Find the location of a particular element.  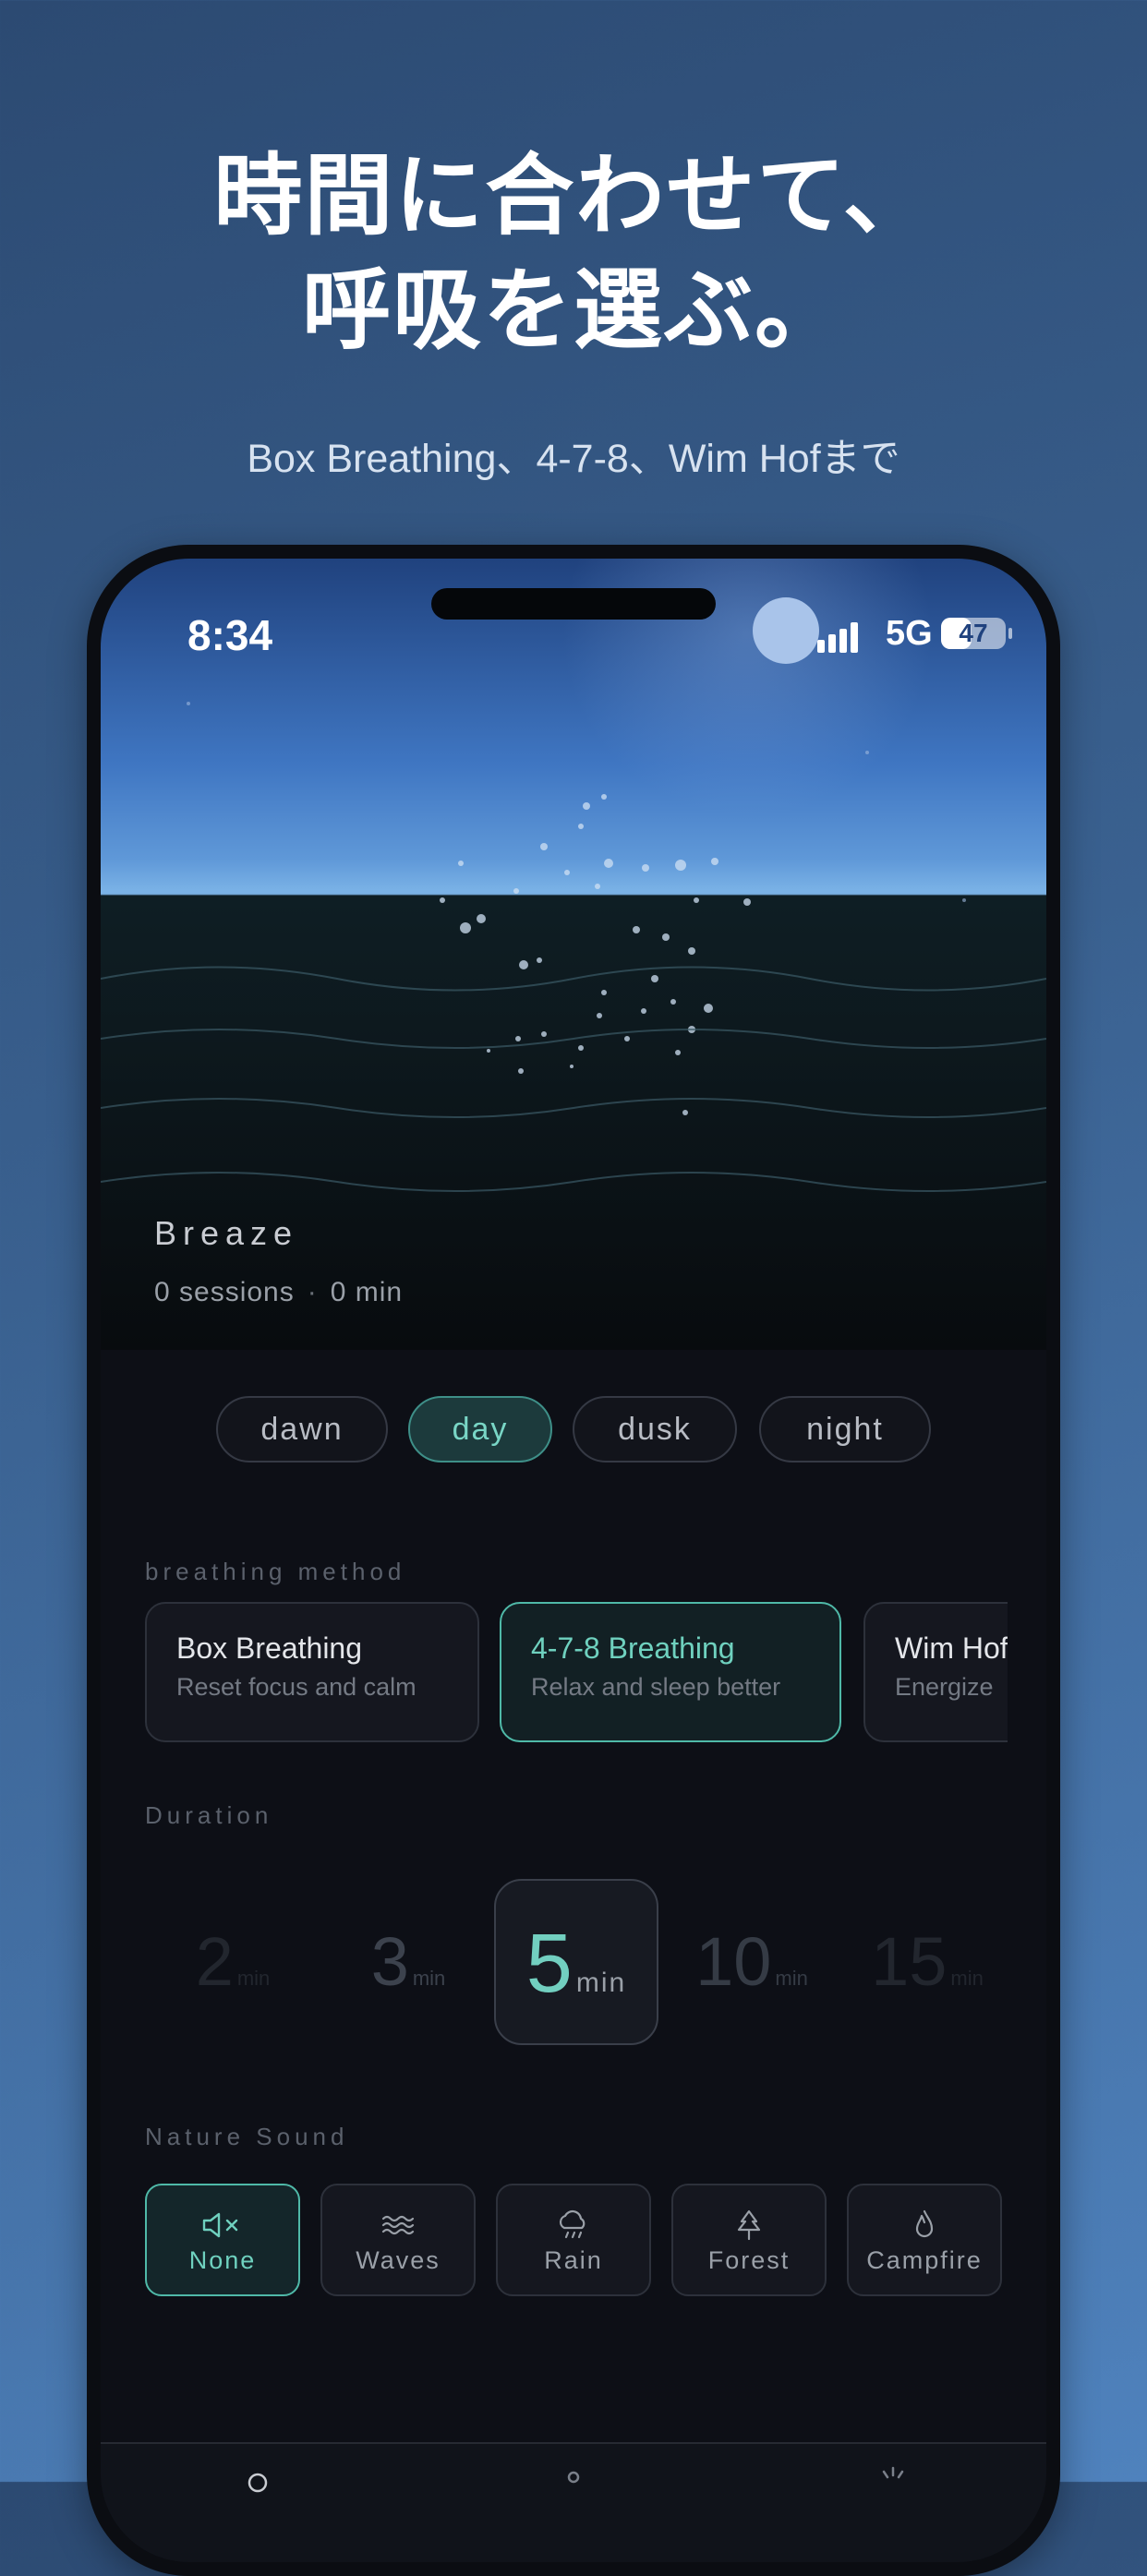

sound-option-waves: Waves is located at coordinates (398, 2240).